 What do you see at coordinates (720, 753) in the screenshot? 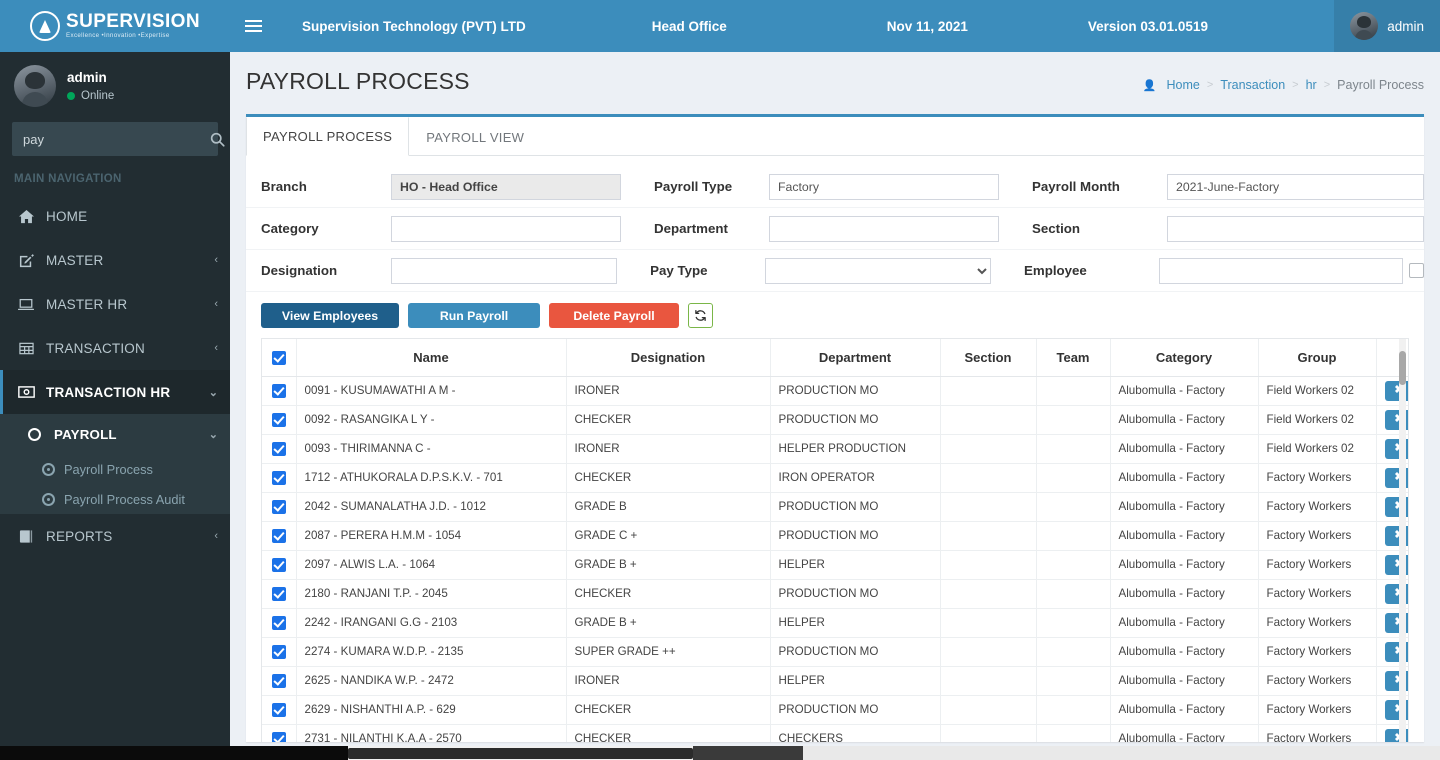
I see `horizontal-scrollbar` at bounding box center [720, 753].